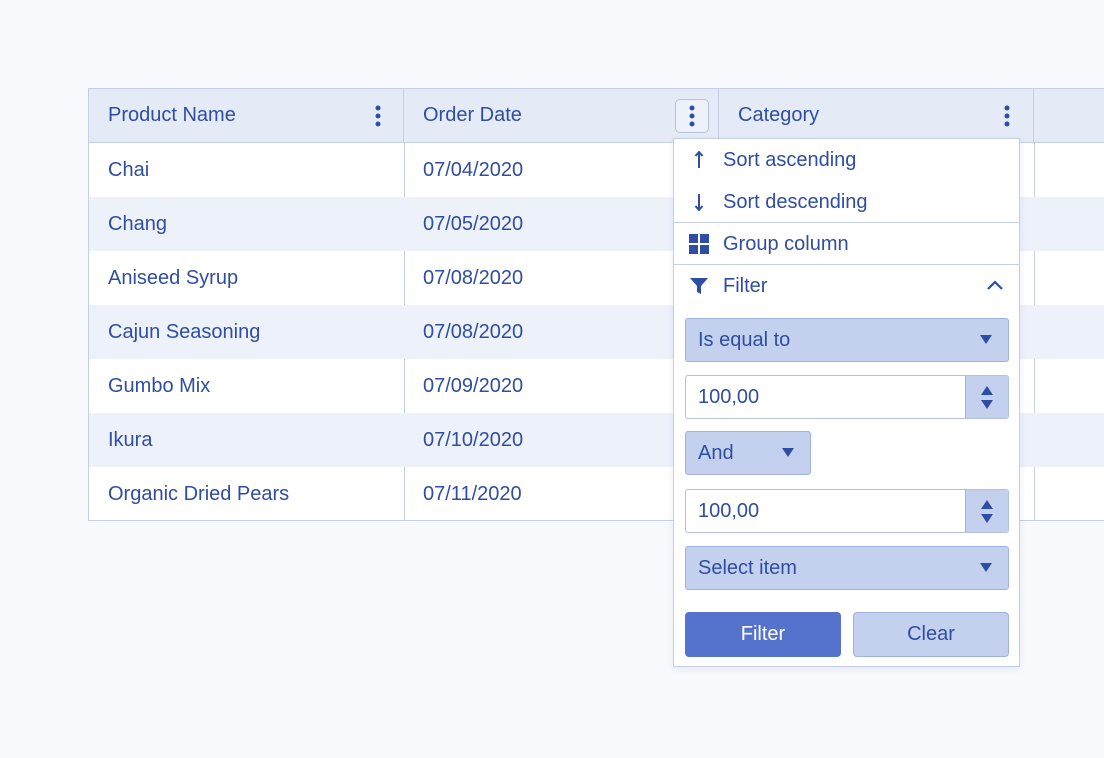 This screenshot has width=1104, height=758. Describe the element at coordinates (246, 440) in the screenshot. I see `cell-product-name: Ikura` at that location.